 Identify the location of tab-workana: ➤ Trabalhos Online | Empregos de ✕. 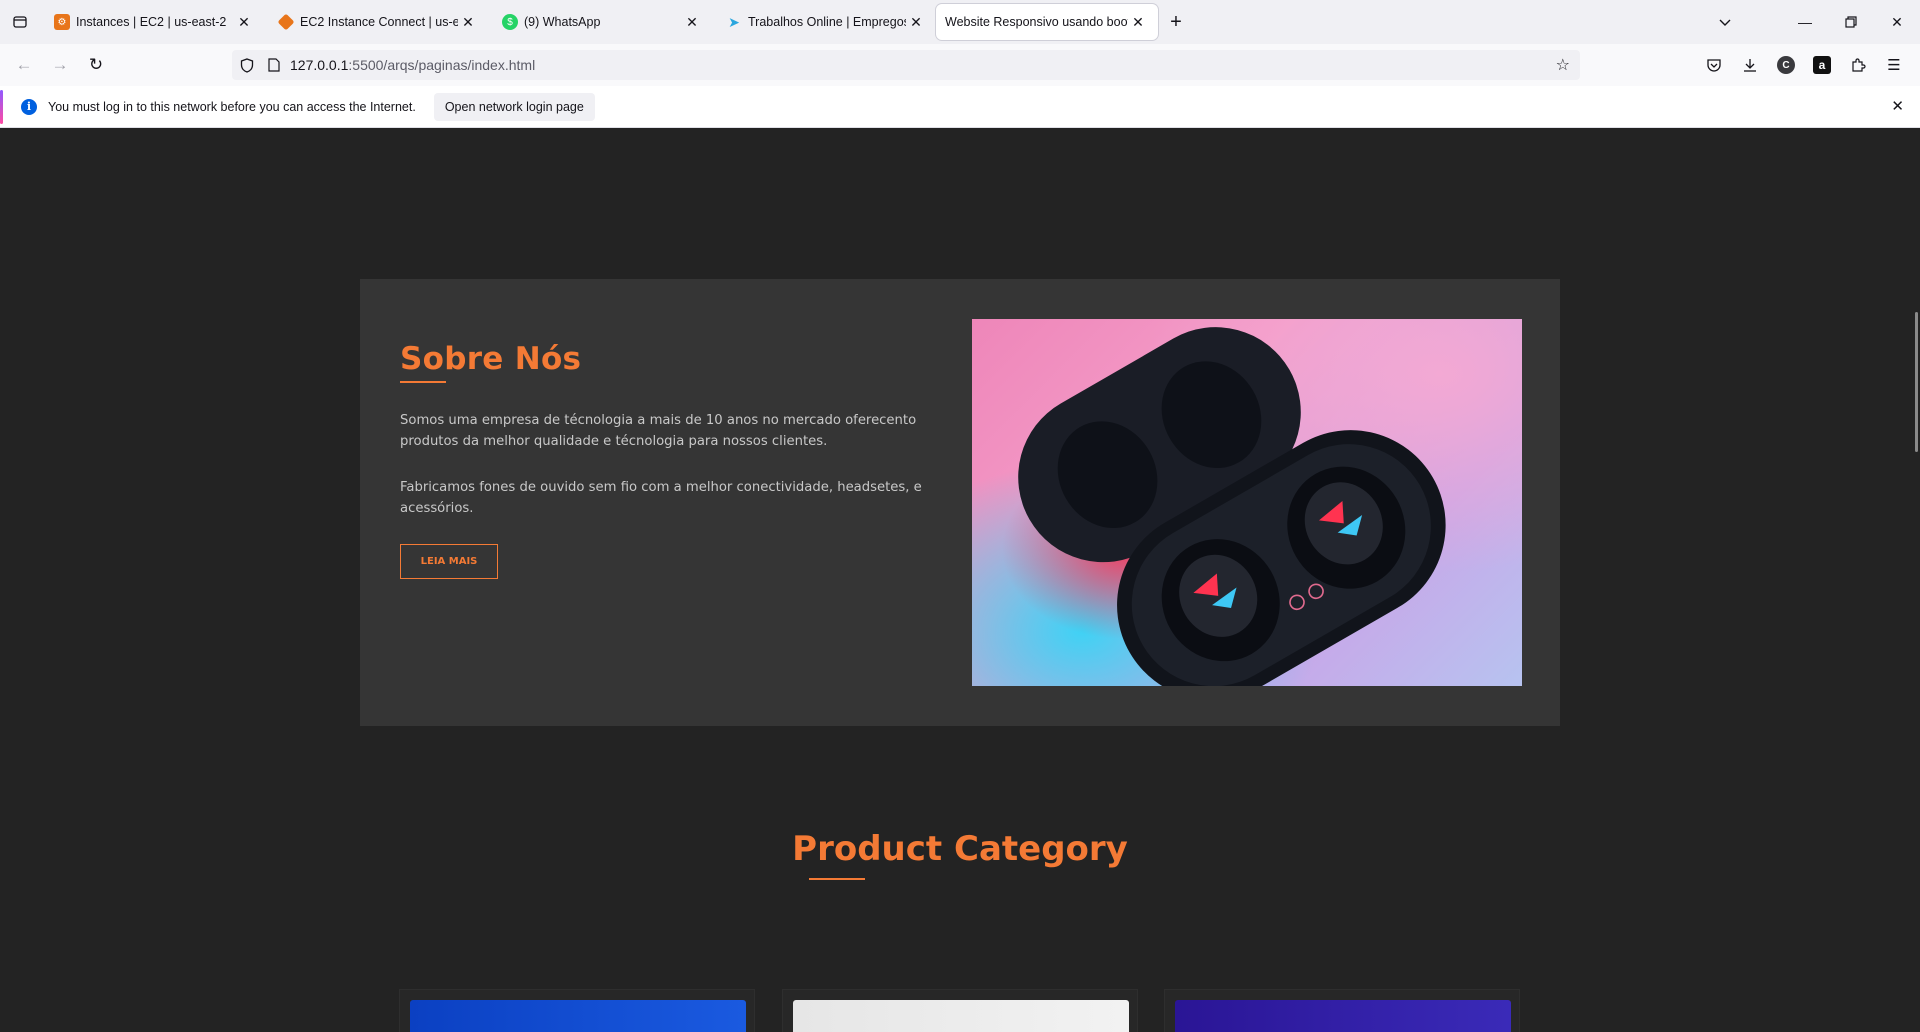
(824, 22).